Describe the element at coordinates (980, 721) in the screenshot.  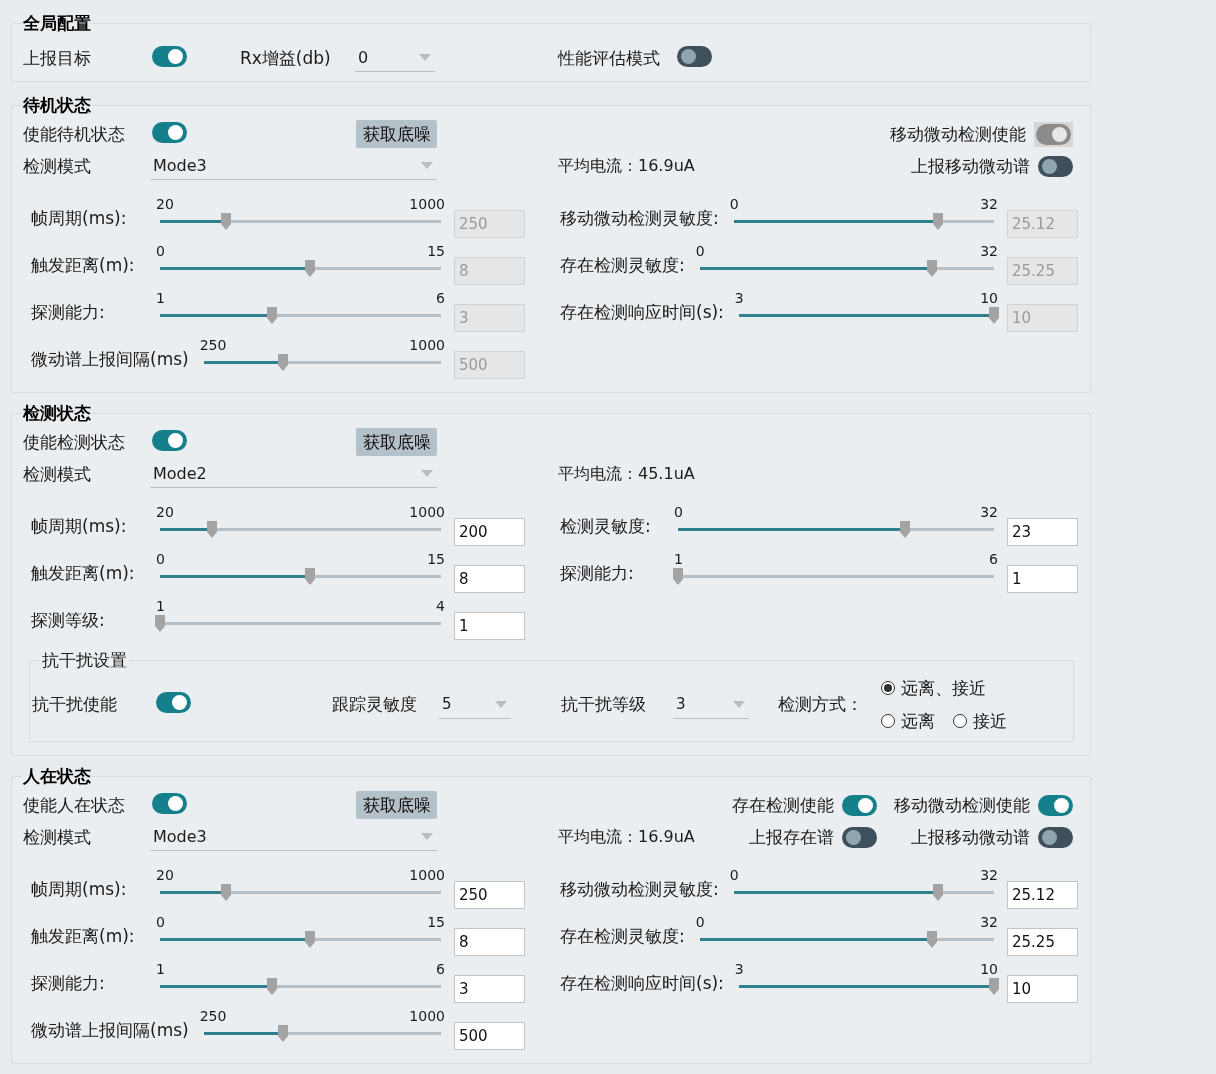
I see `radio-option: 接近` at that location.